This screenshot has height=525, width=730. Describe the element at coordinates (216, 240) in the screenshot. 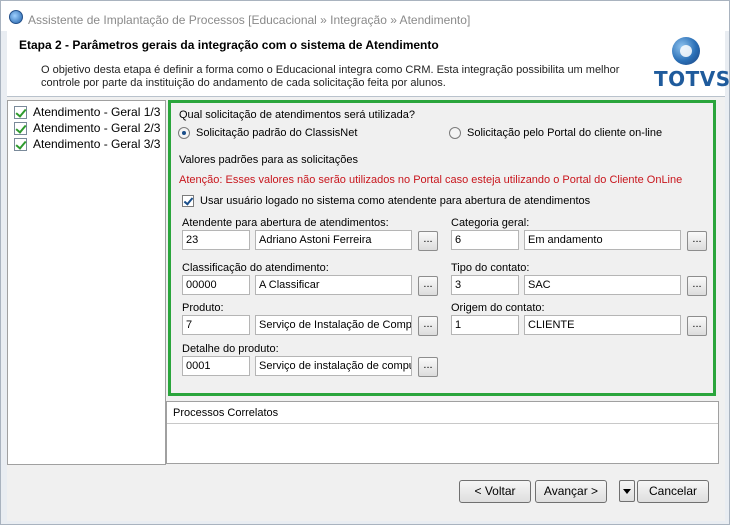

I see `atendente-code-field: 23` at that location.